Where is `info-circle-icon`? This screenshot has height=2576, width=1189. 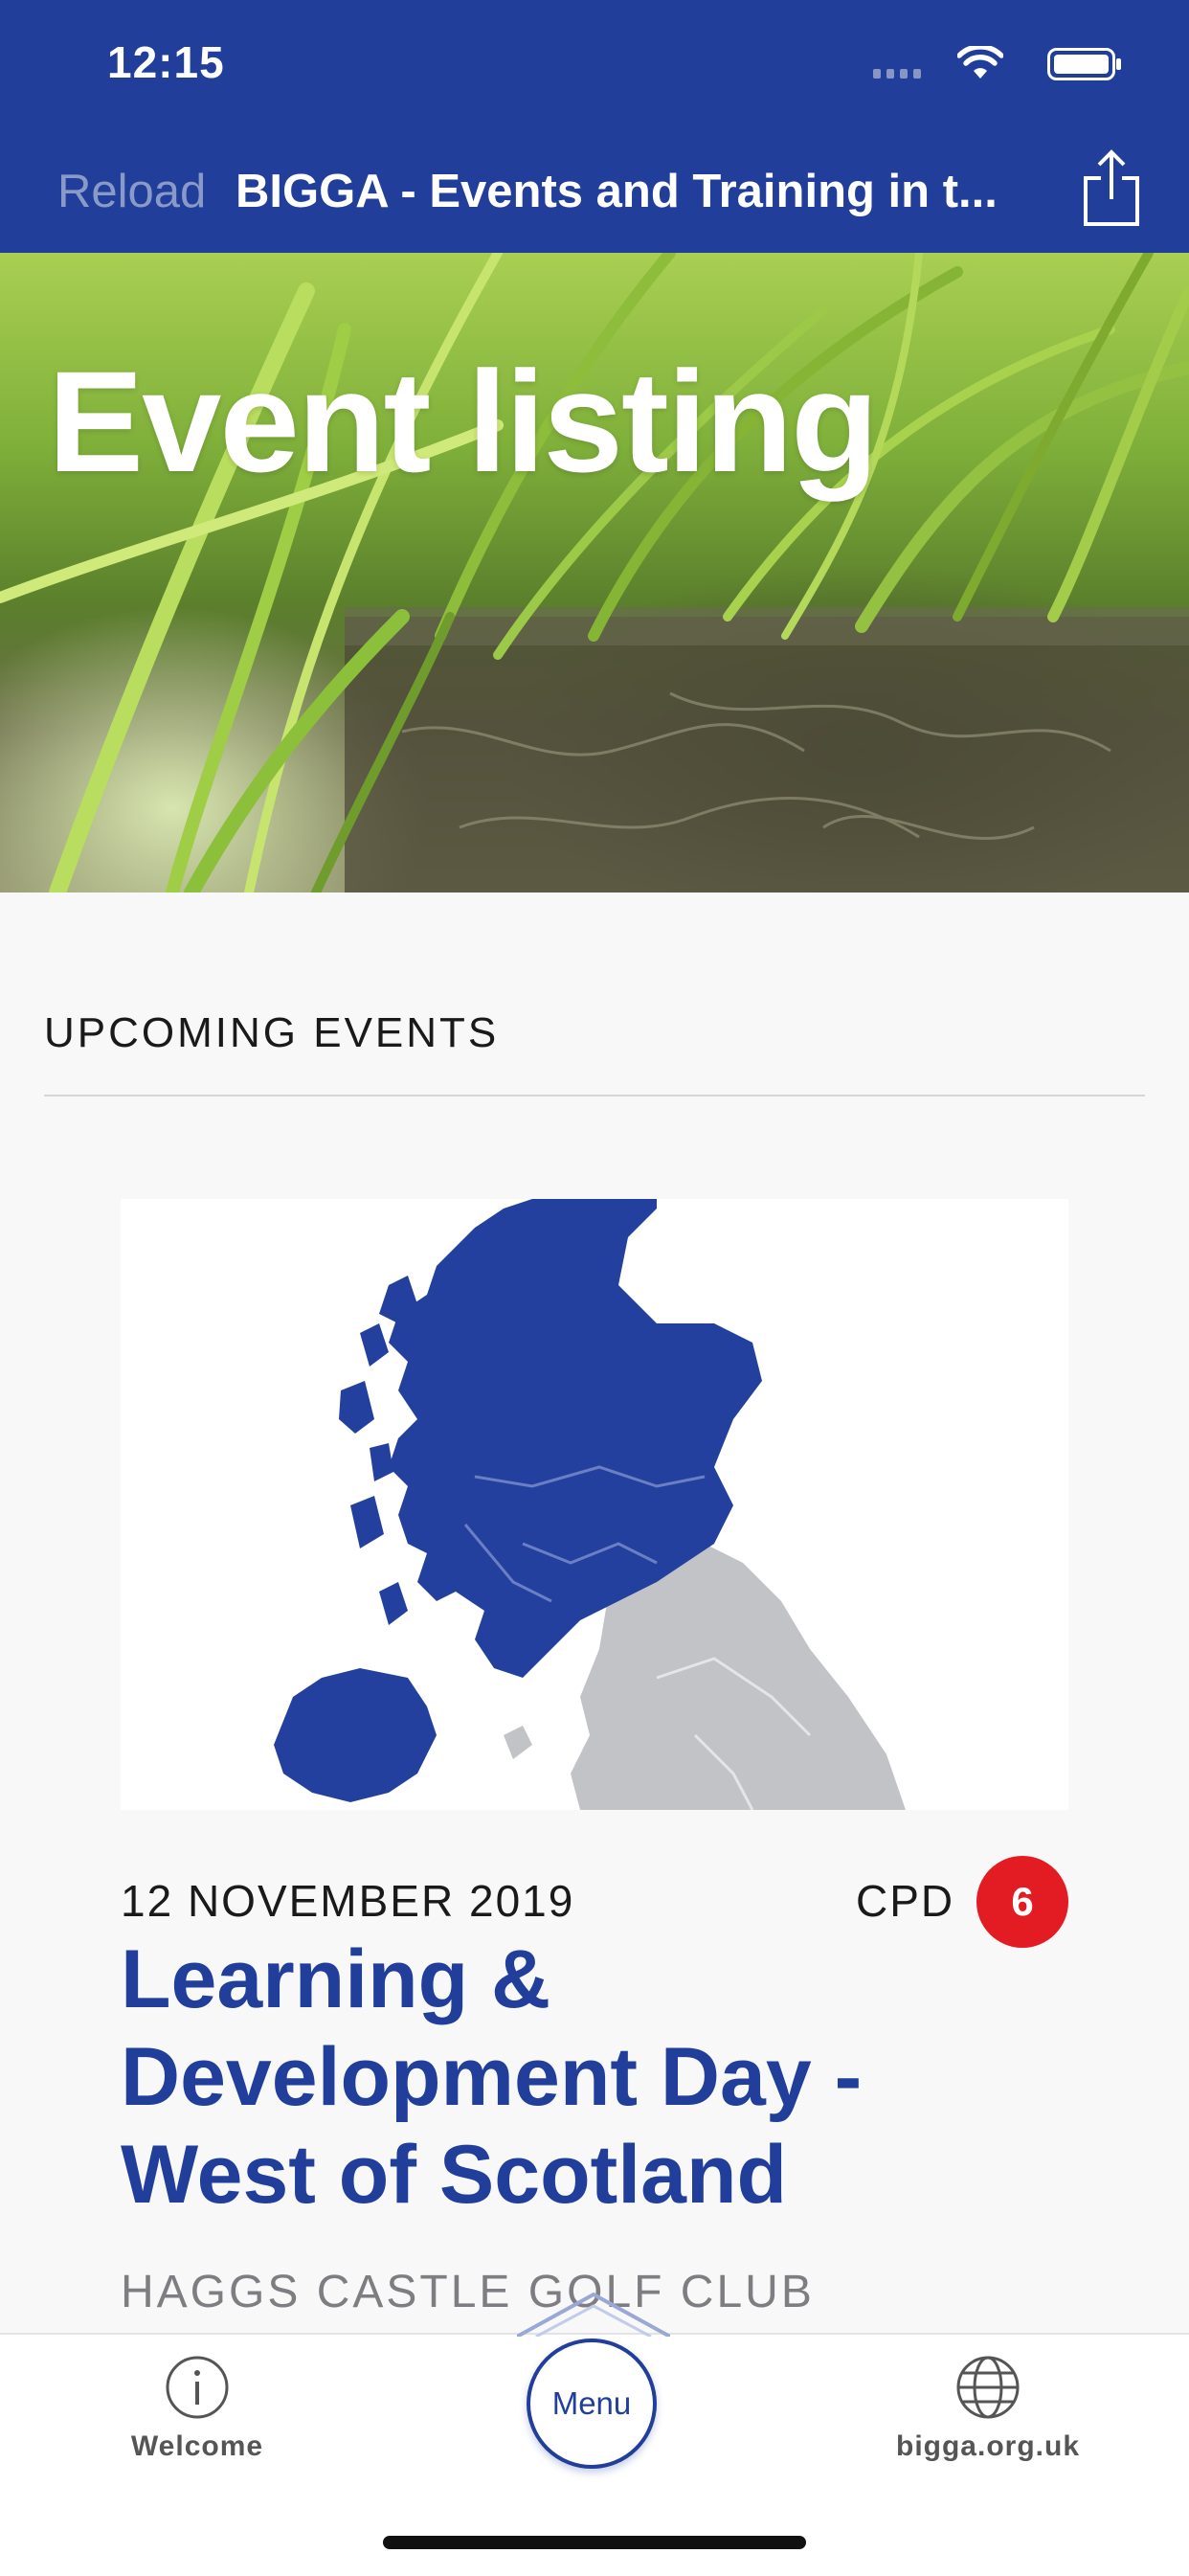 info-circle-icon is located at coordinates (197, 2387).